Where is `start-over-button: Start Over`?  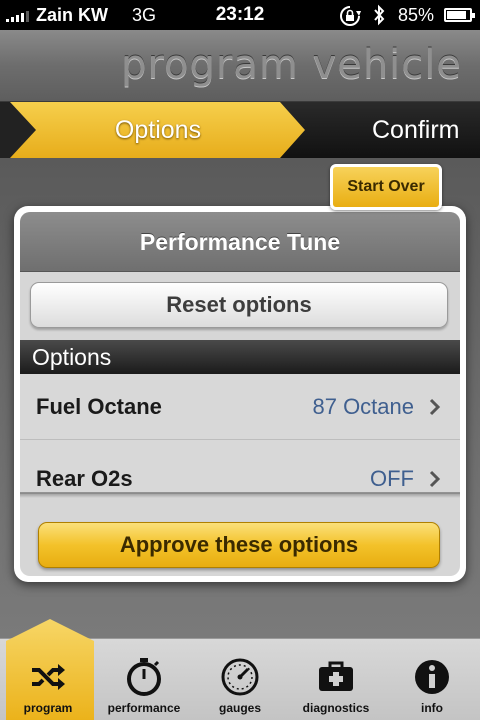 start-over-button: Start Over is located at coordinates (386, 187).